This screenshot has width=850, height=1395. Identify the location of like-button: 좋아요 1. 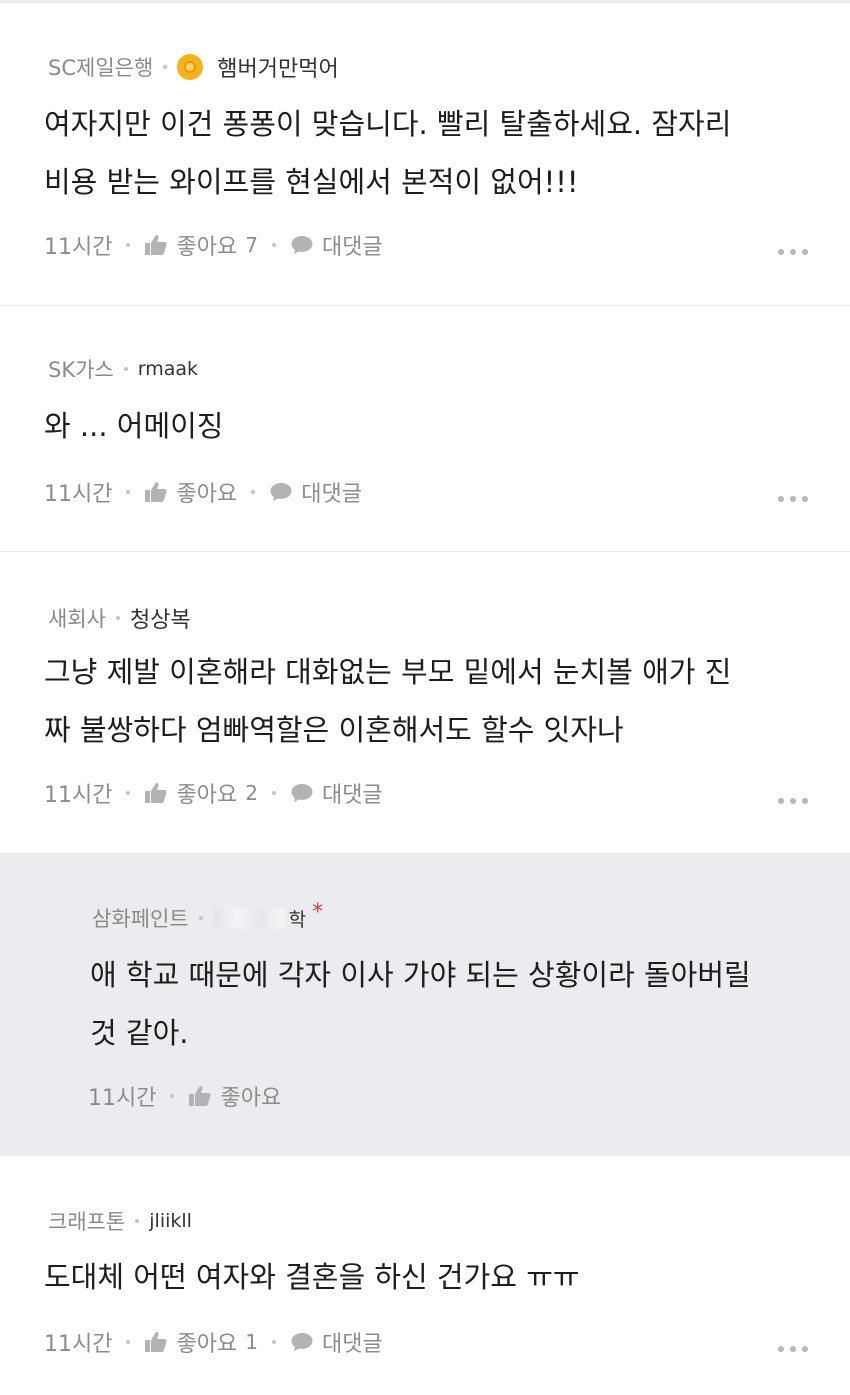
(201, 1342).